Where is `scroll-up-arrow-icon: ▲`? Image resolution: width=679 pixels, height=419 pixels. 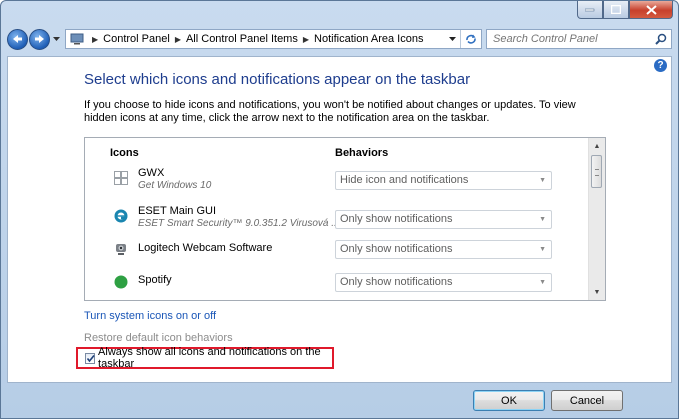
scroll-up-arrow-icon: ▲ is located at coordinates (597, 146).